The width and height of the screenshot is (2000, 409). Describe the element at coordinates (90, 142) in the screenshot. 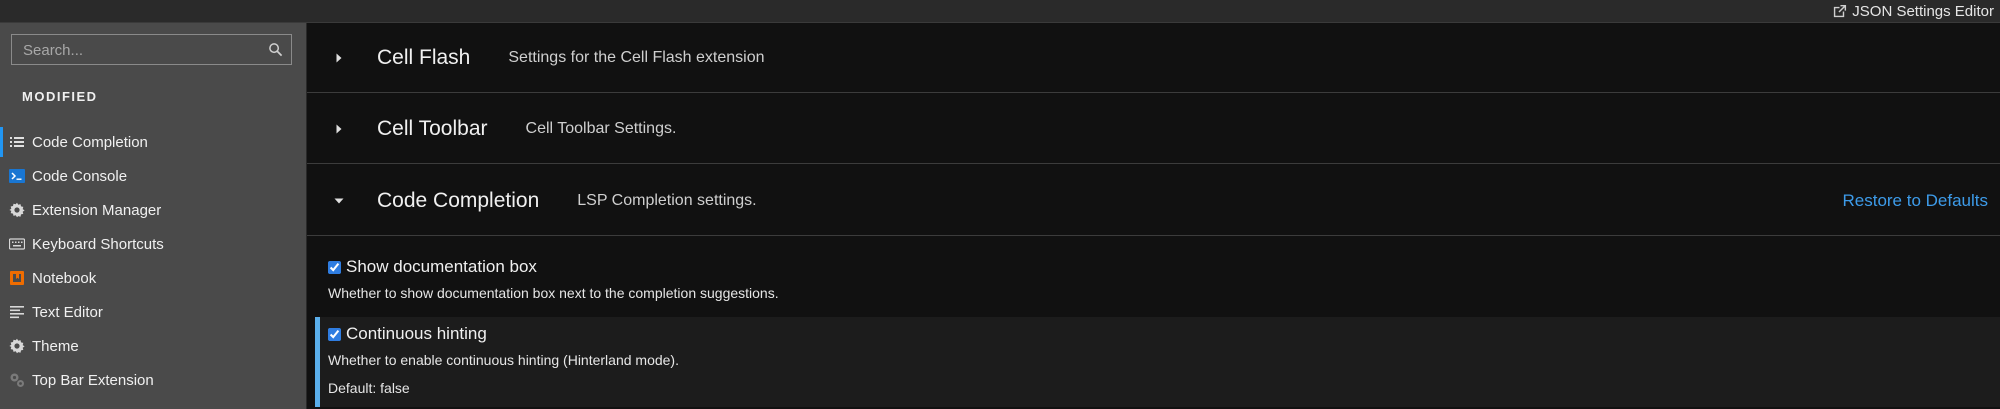

I see `sidebar-item-label: Code Completion` at that location.